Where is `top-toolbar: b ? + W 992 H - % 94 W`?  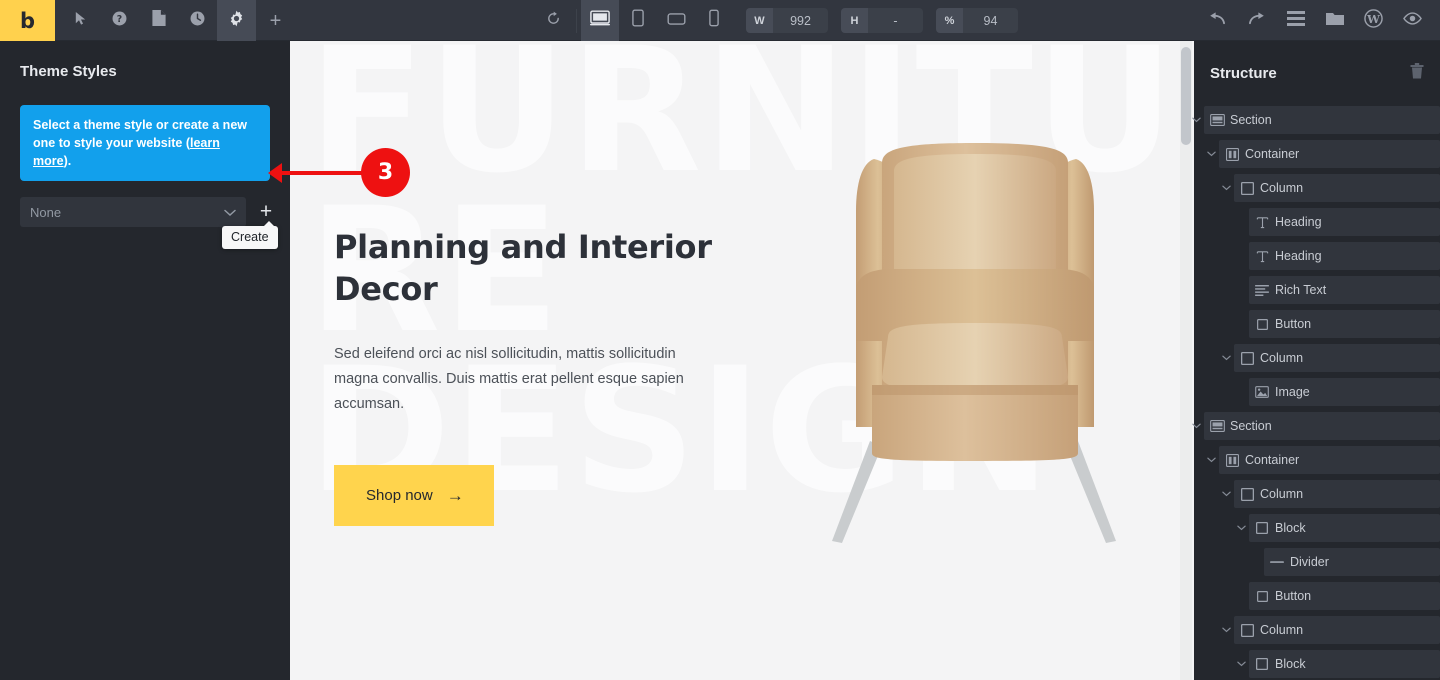
top-toolbar: b ? + W 992 H - % 94 W is located at coordinates (720, 20).